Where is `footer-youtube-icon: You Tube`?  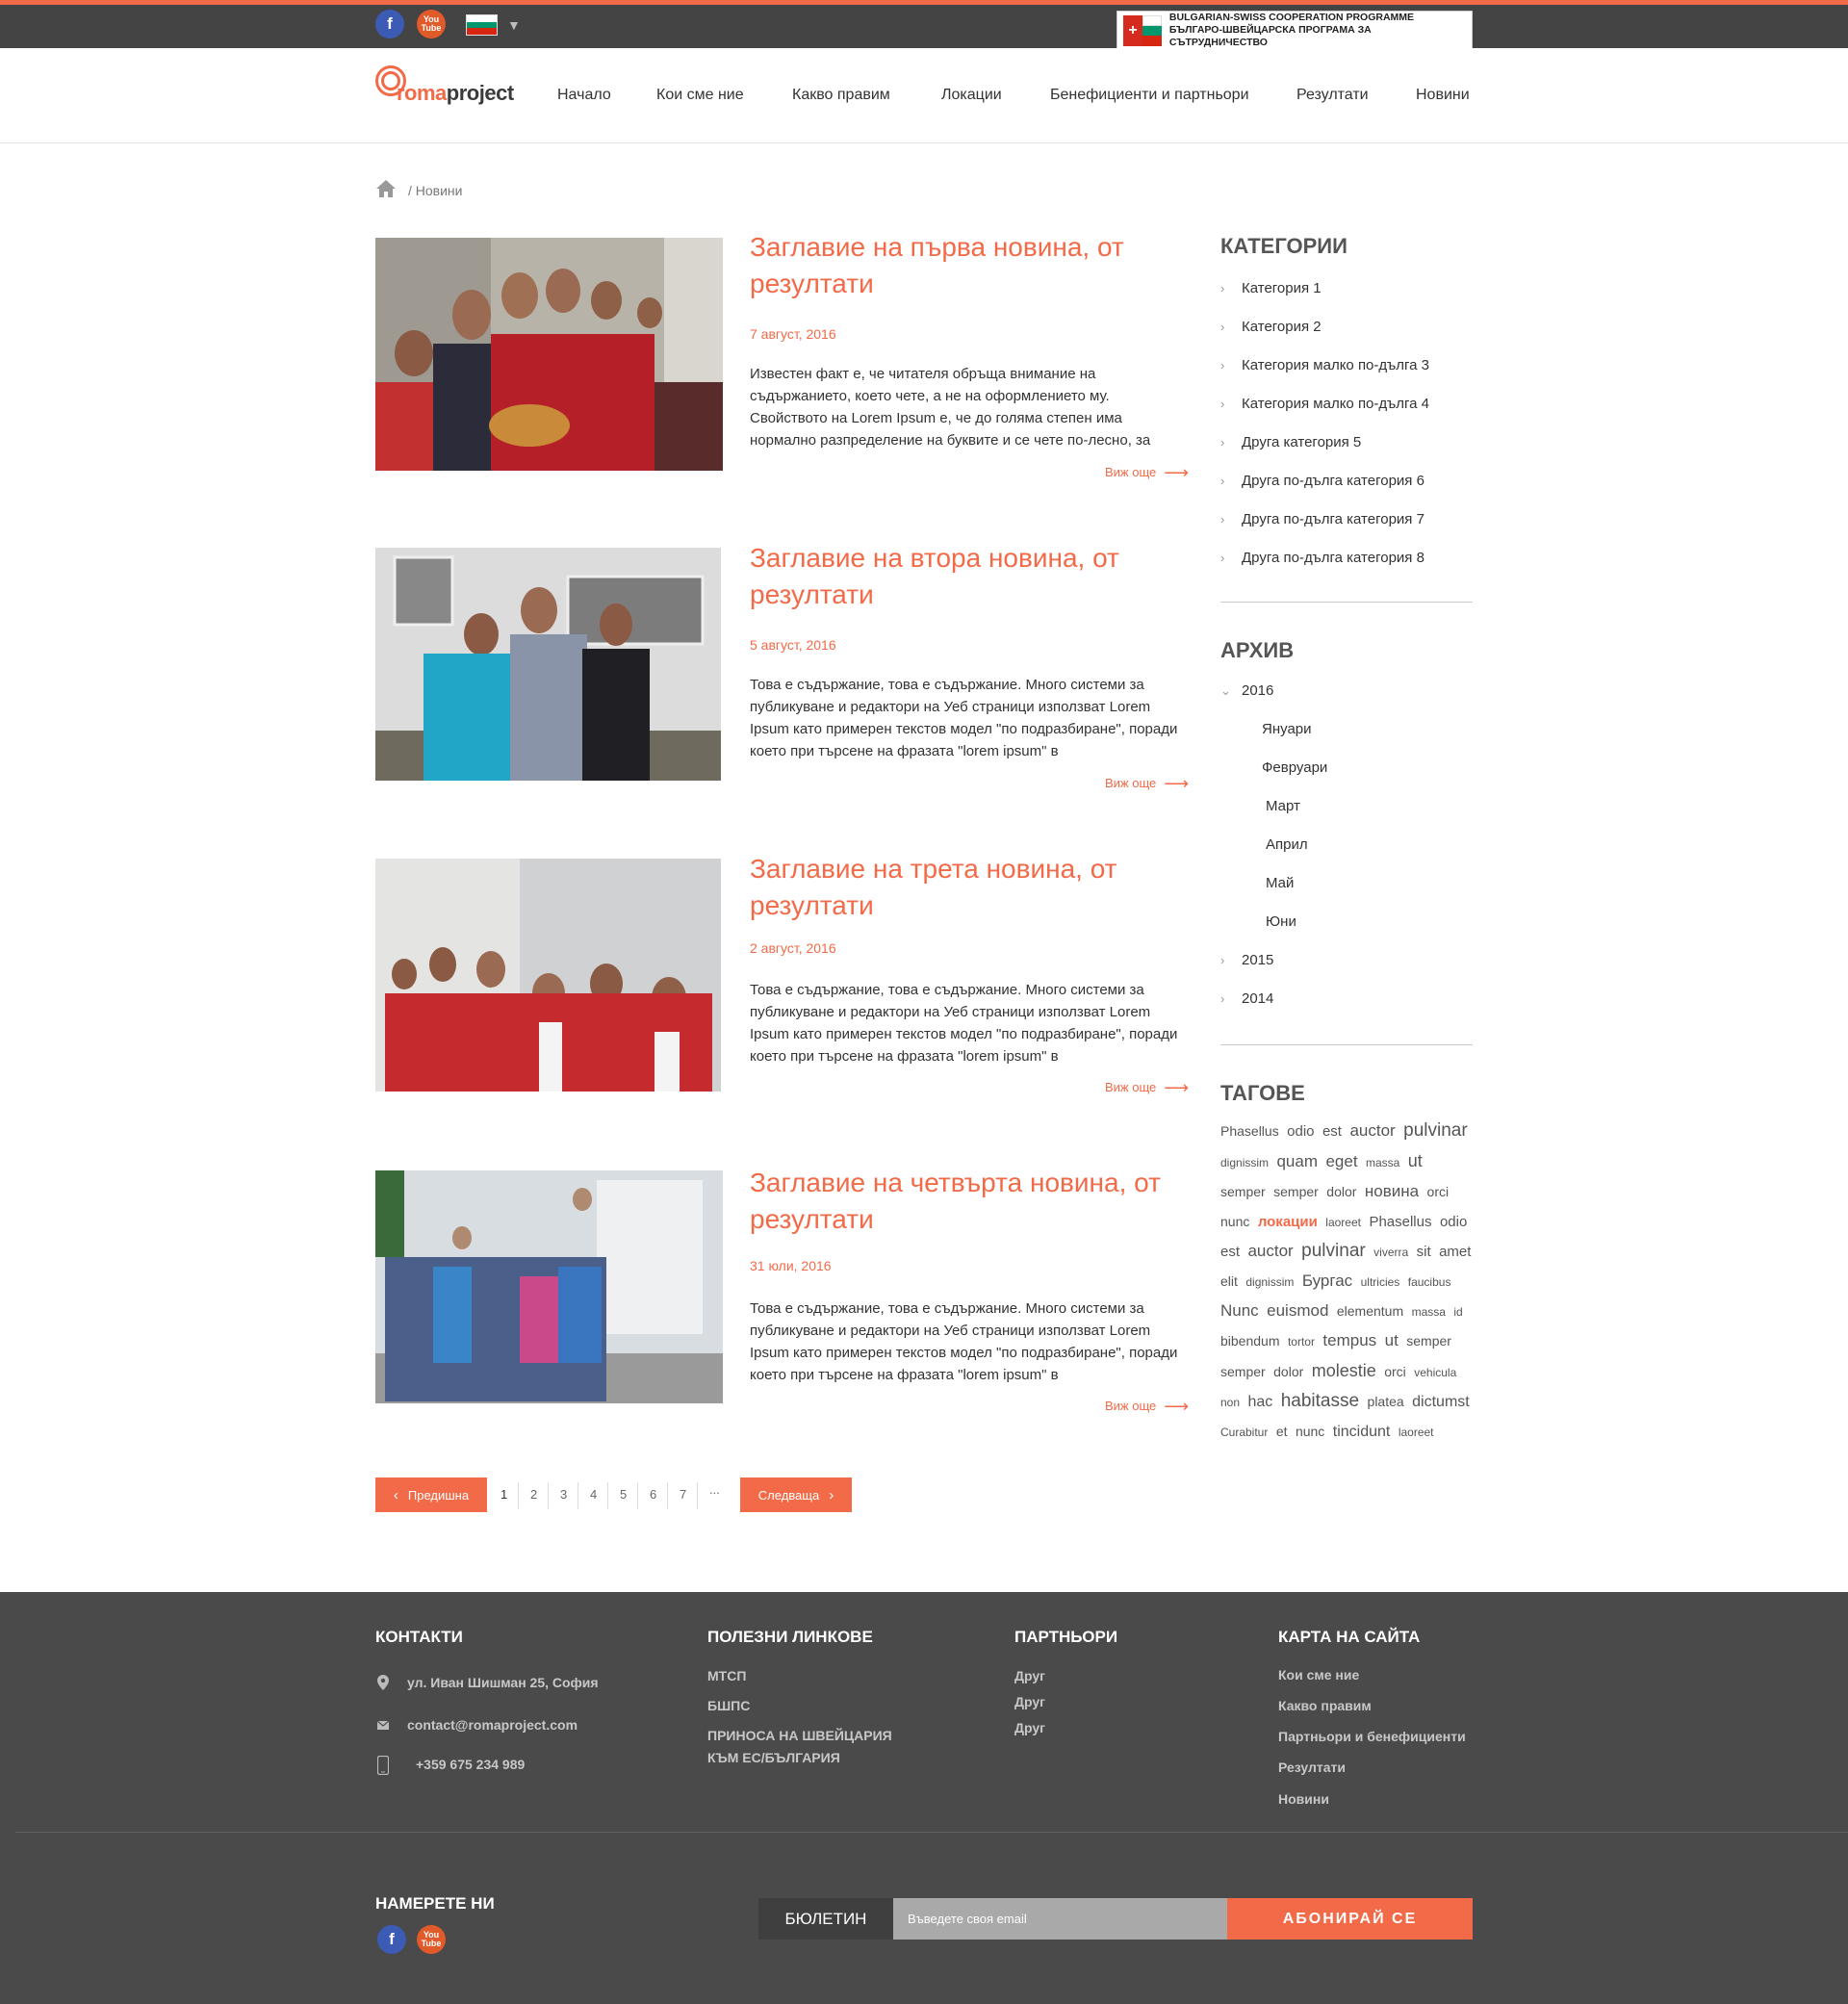
footer-youtube-icon: You Tube is located at coordinates (431, 1939).